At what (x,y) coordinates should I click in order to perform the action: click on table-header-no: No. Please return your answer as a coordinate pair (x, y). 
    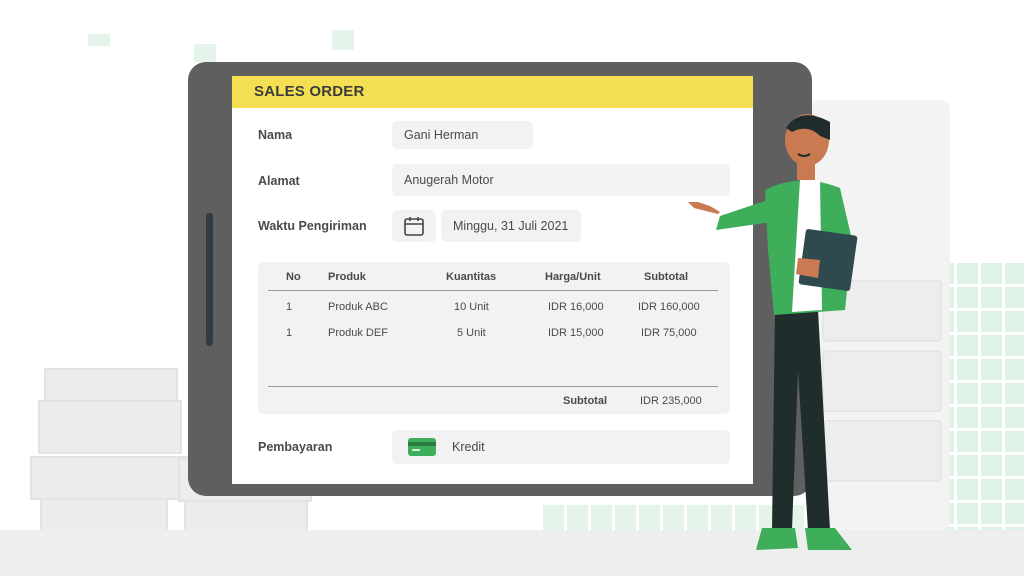
    Looking at the image, I should click on (293, 277).